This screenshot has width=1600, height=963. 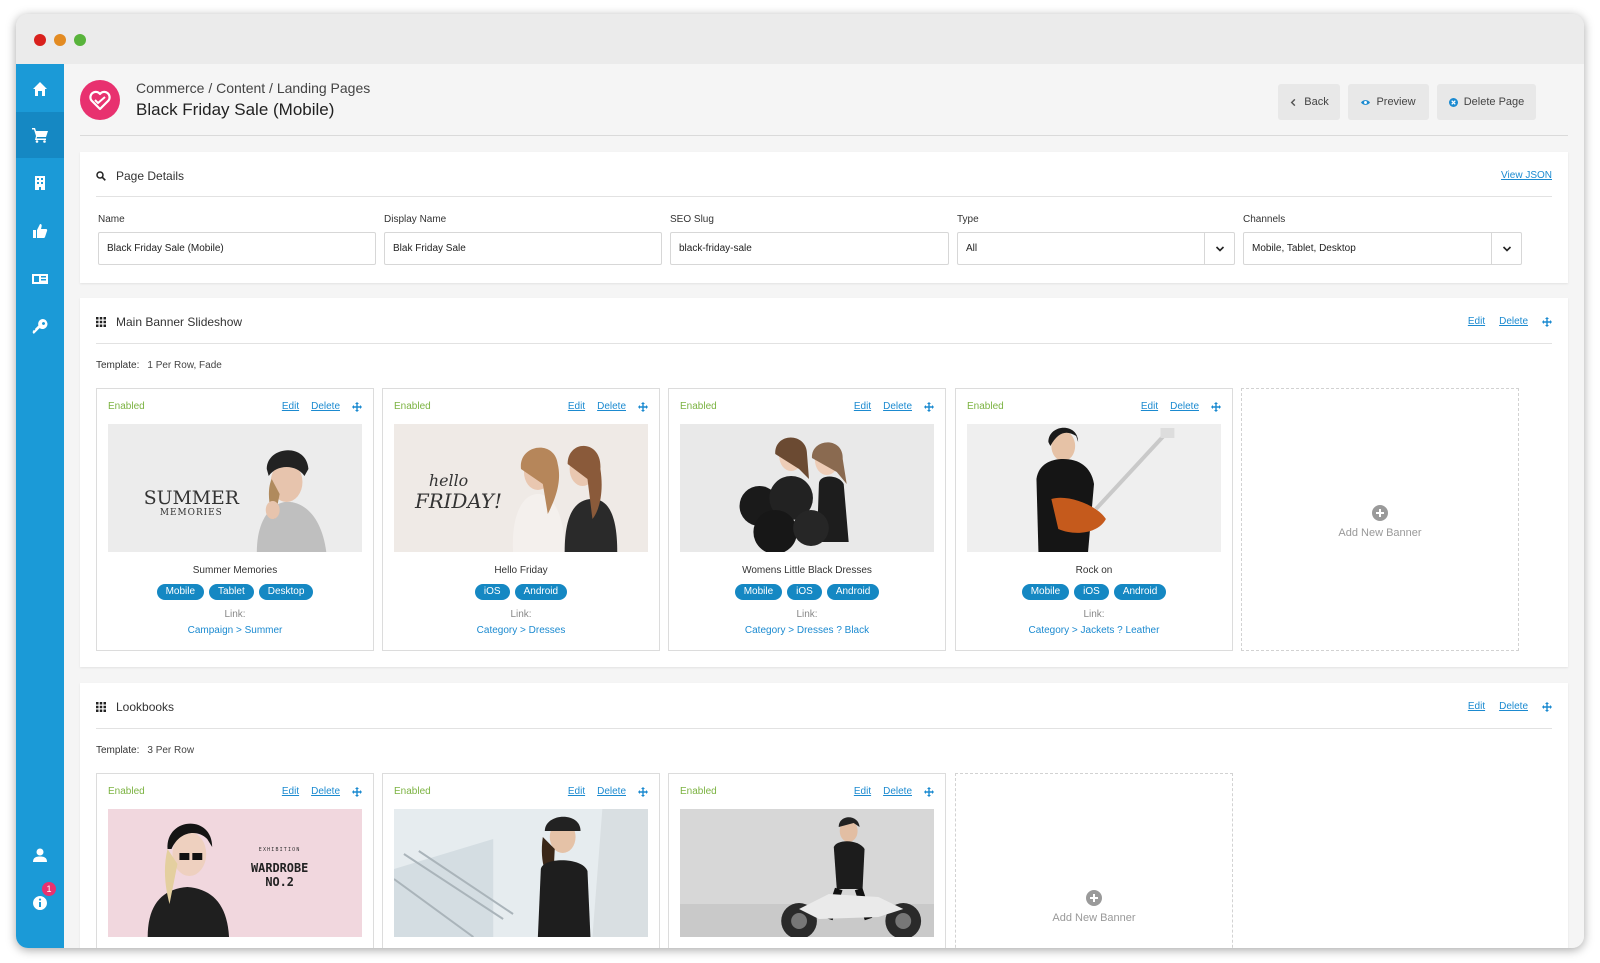 What do you see at coordinates (1382, 248) in the screenshot?
I see `channels-select: Mobile, Tablet, Desktop` at bounding box center [1382, 248].